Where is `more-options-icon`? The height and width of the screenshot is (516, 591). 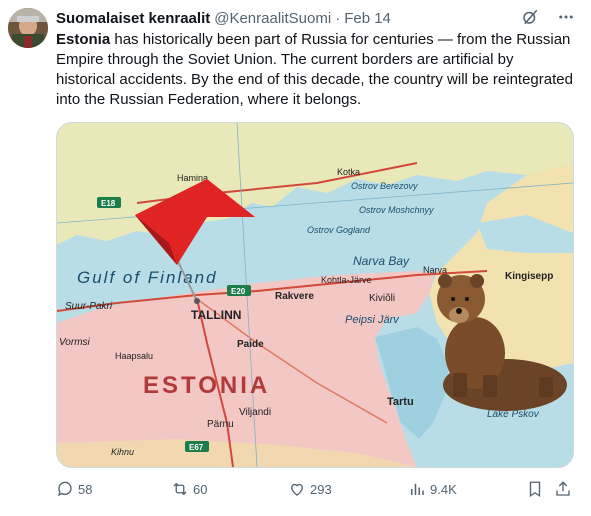 more-options-icon is located at coordinates (566, 19).